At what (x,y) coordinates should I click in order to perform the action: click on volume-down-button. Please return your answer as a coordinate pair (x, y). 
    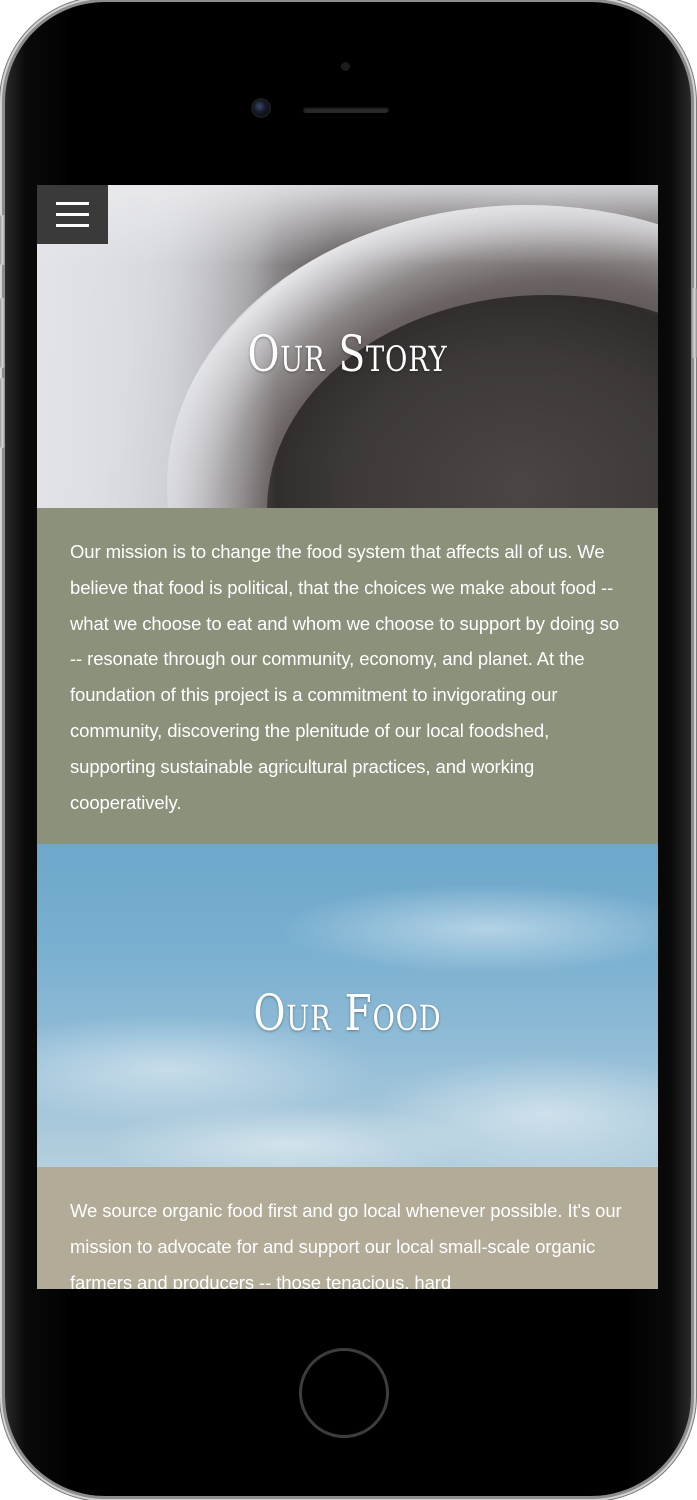
    Looking at the image, I should click on (2, 413).